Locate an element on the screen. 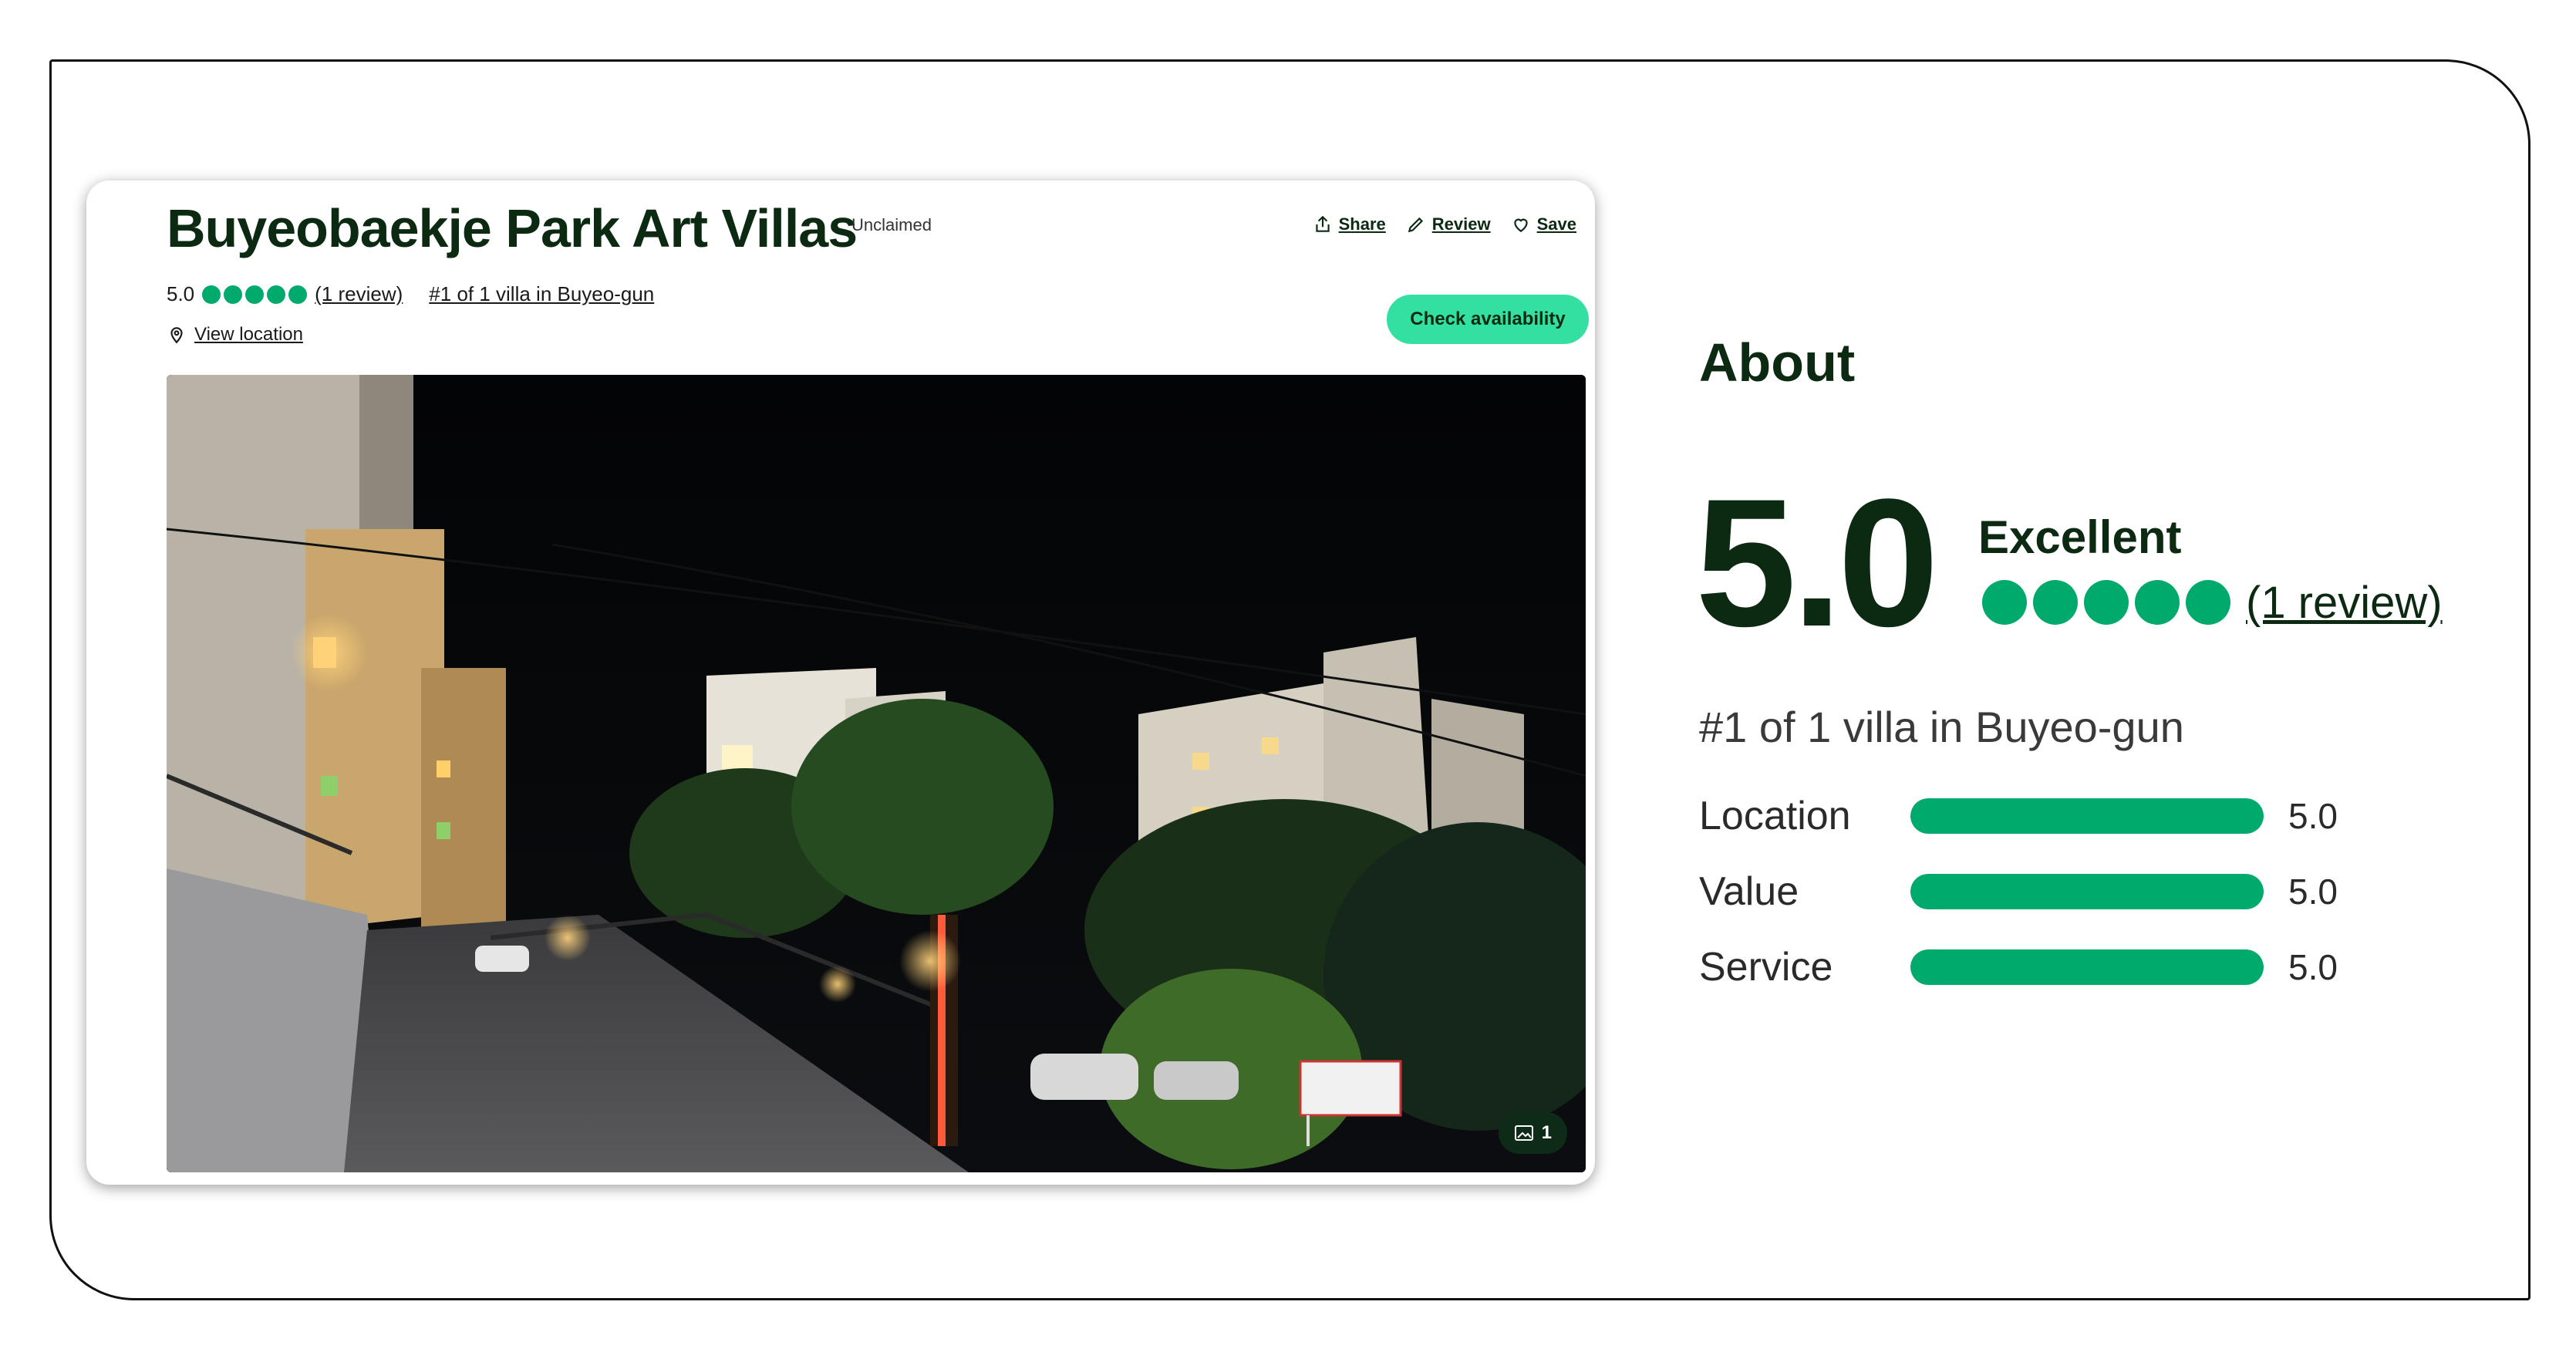 This screenshot has height=1359, width=2576. review-button: Review is located at coordinates (1448, 224).